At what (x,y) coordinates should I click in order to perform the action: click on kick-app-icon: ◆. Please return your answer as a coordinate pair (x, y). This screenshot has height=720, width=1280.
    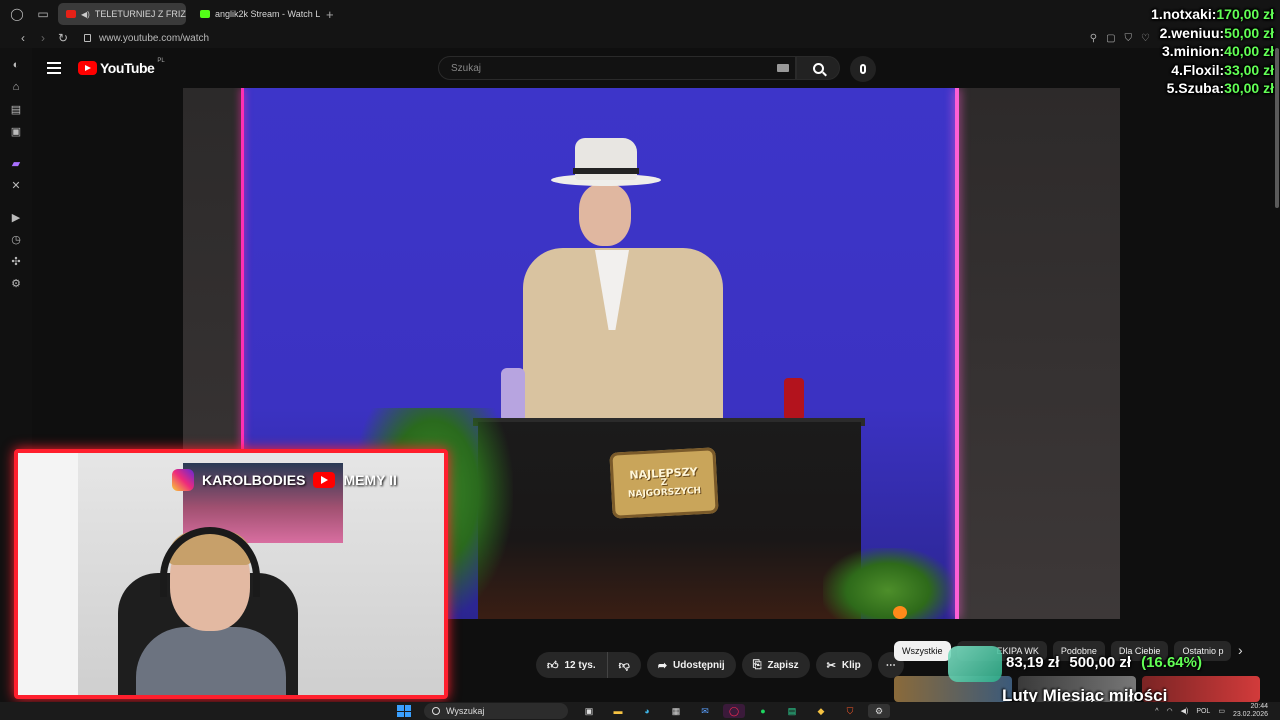
    Looking at the image, I should click on (821, 711).